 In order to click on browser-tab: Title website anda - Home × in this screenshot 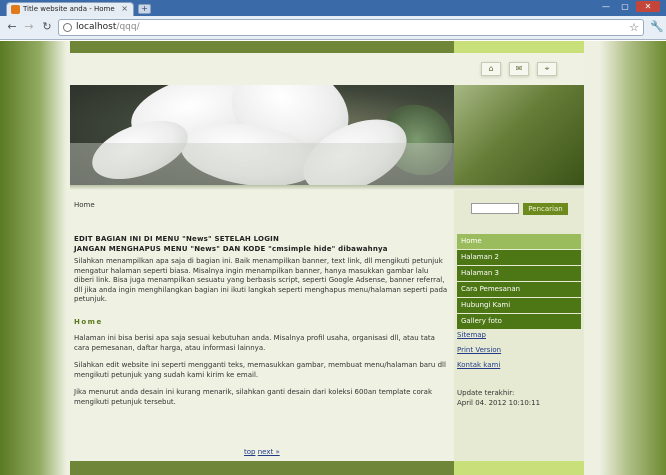, I will do `click(70, 9)`.